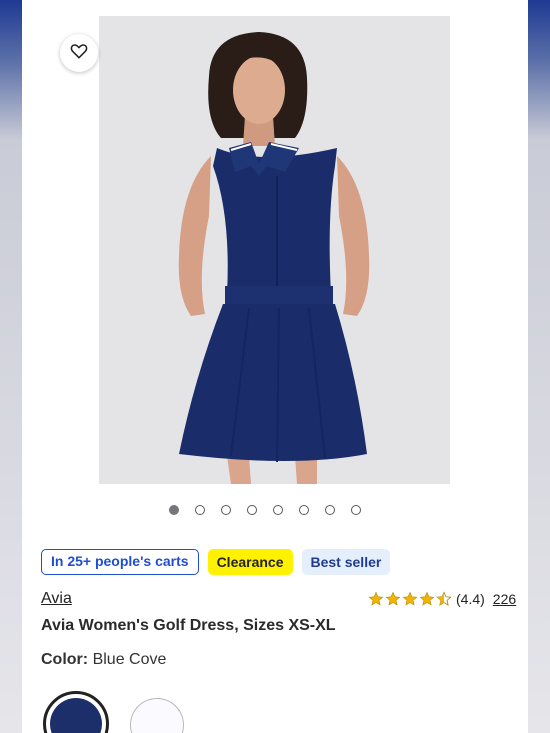 This screenshot has width=550, height=733. What do you see at coordinates (346, 562) in the screenshot?
I see `best-seller-badge: Best seller` at bounding box center [346, 562].